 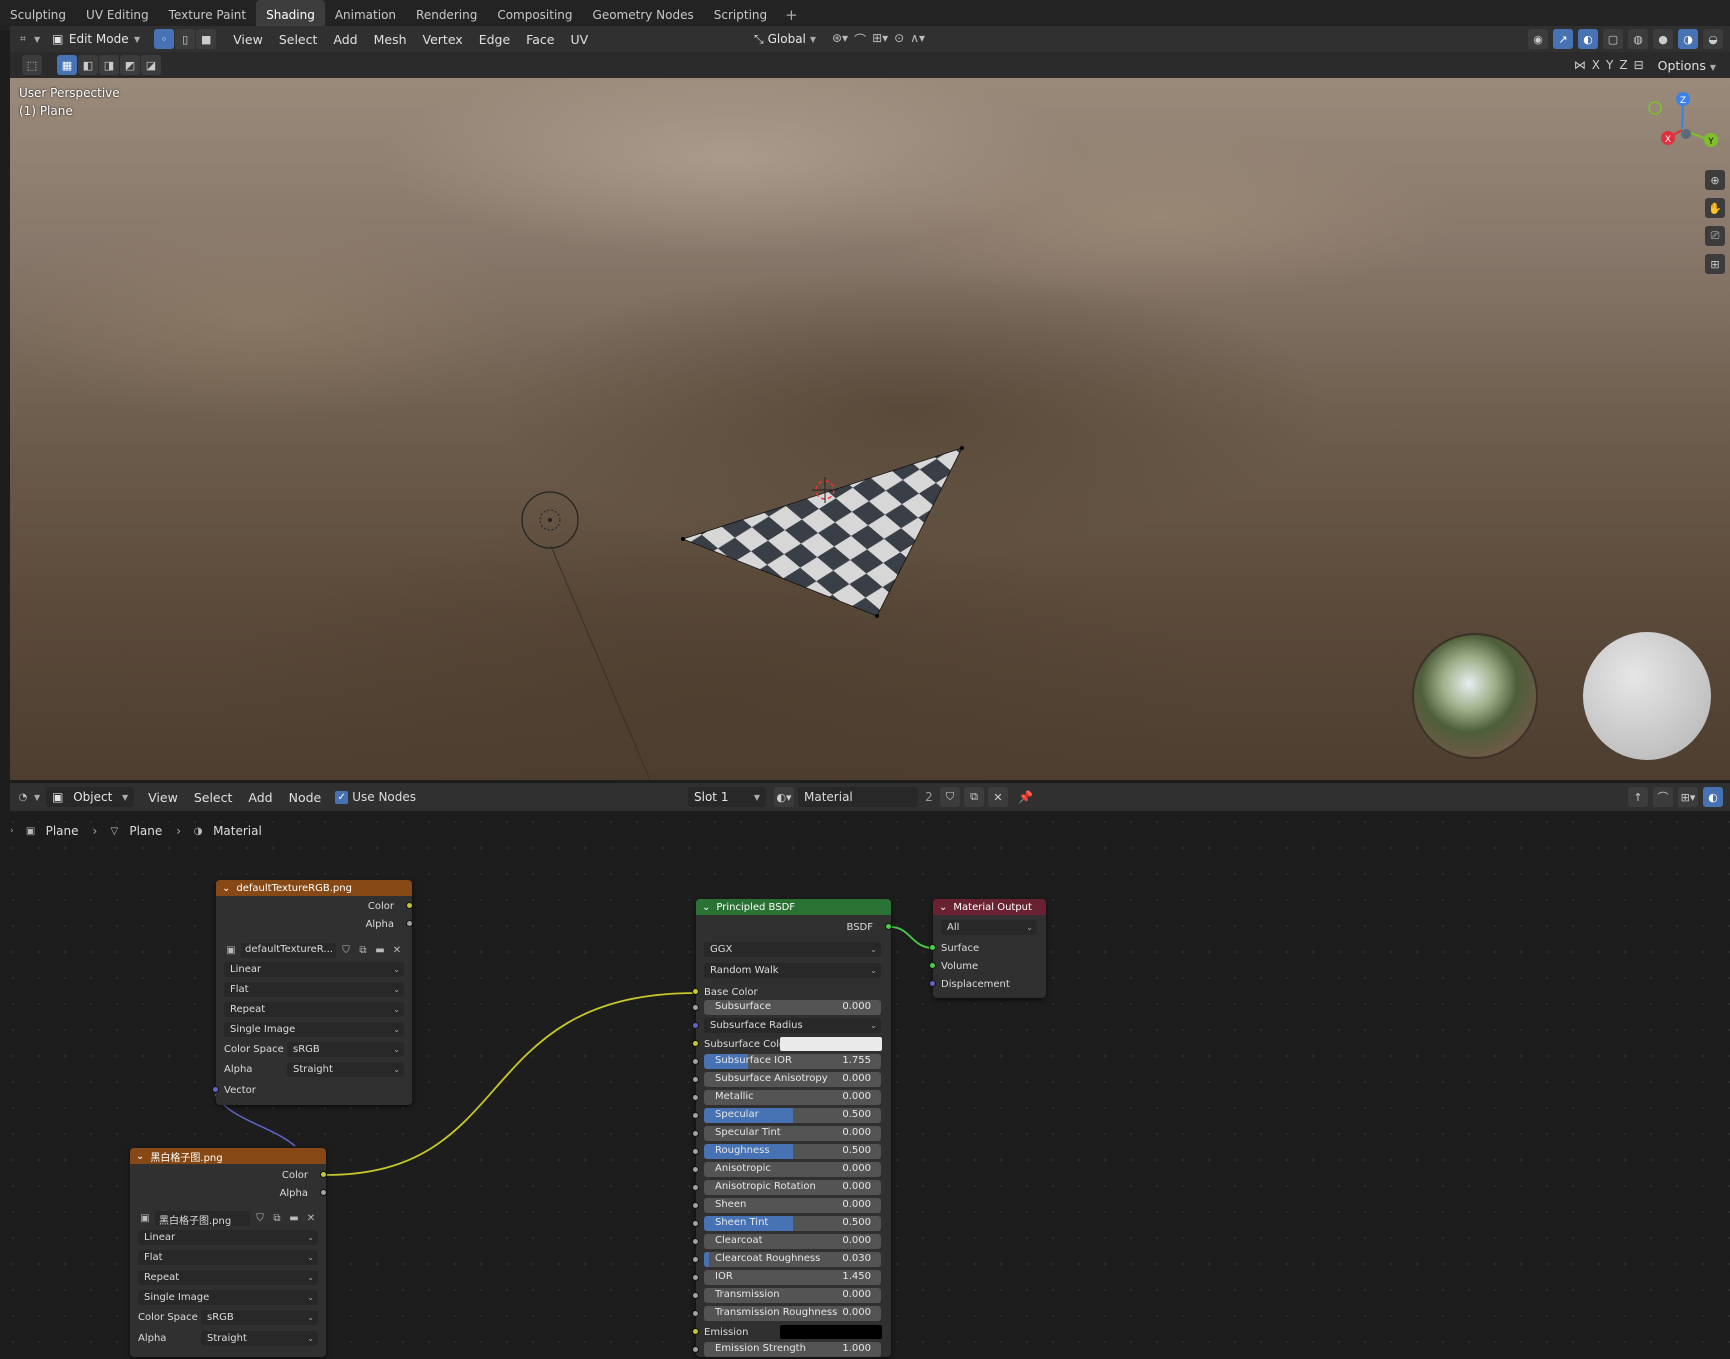 I want to click on output-target-dropdown: All ⌄, so click(x=989, y=927).